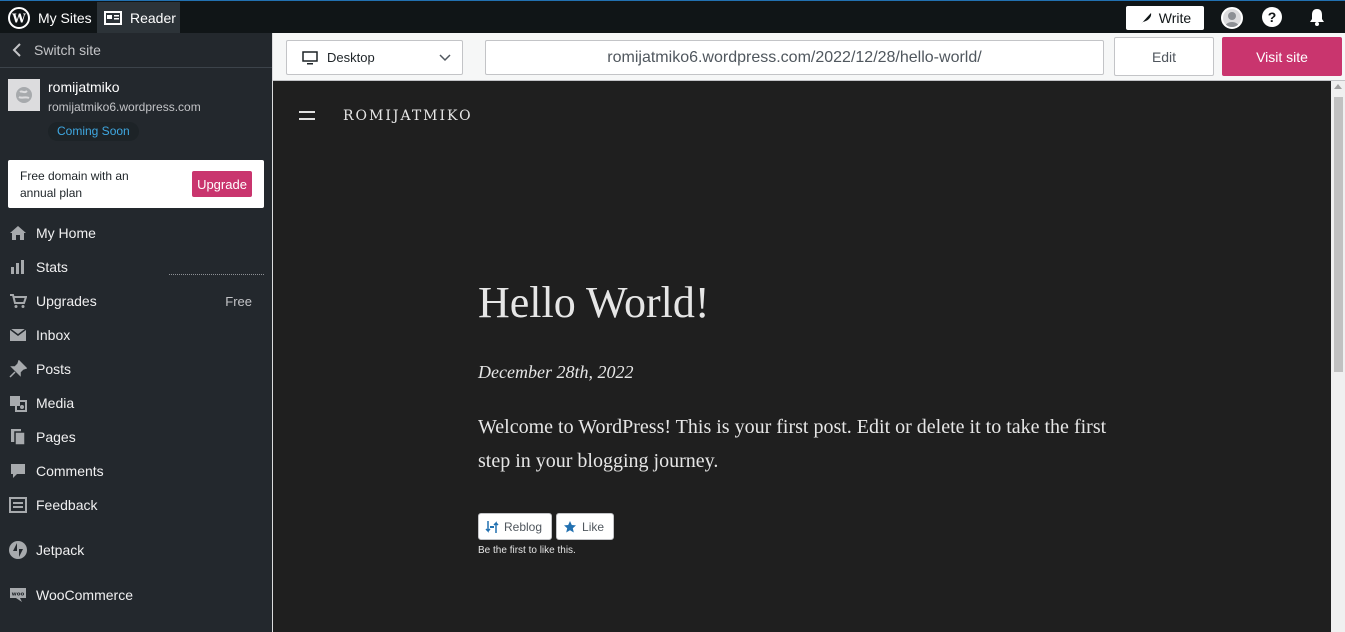 The image size is (1345, 632). What do you see at coordinates (84, 87) in the screenshot?
I see `site-name: romijatmiko` at bounding box center [84, 87].